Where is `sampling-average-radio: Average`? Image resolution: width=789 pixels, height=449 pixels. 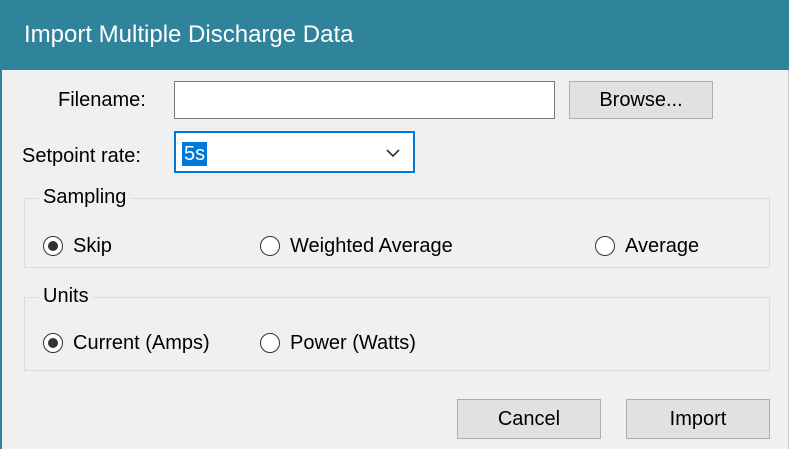 sampling-average-radio: Average is located at coordinates (647, 246).